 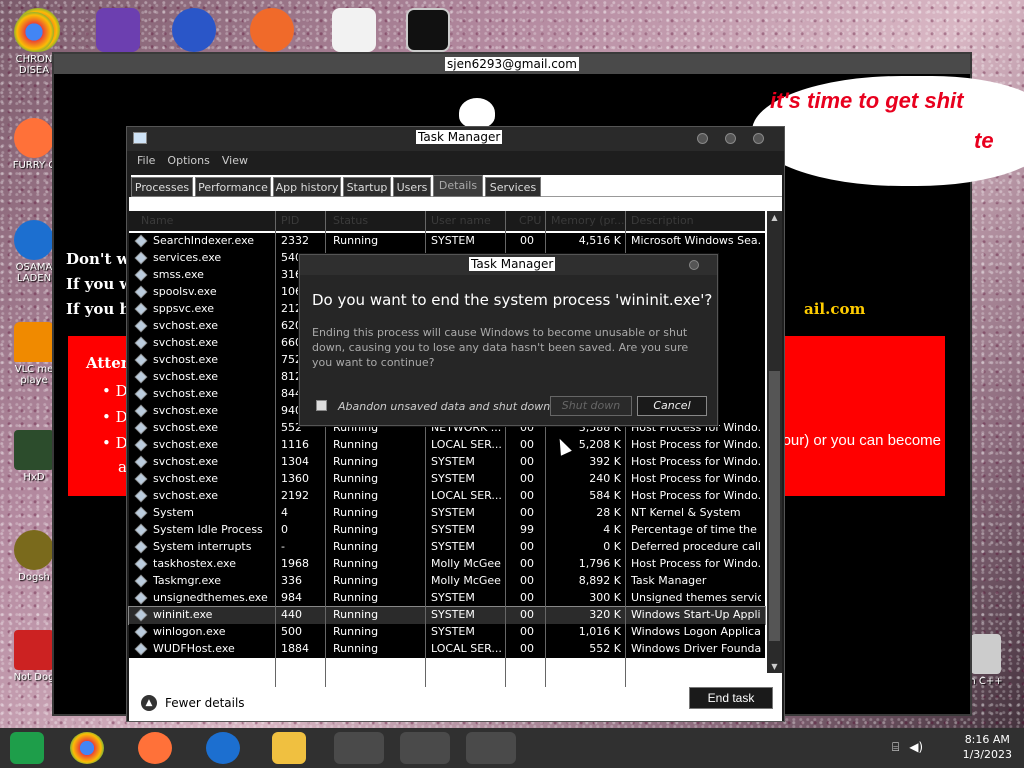 I want to click on maximize-icon, so click(x=730, y=138).